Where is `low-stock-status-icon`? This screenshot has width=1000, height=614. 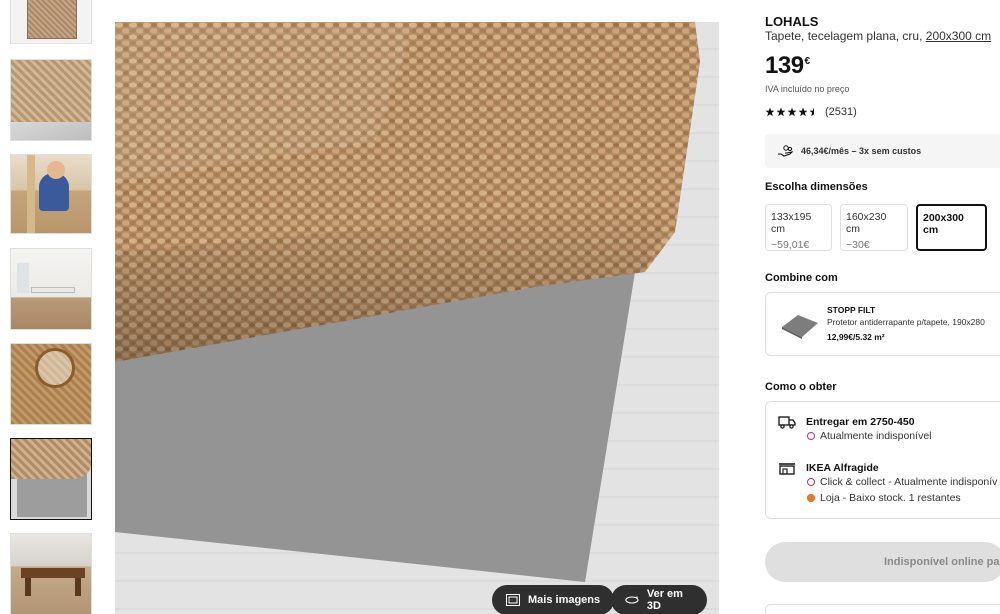
low-stock-status-icon is located at coordinates (811, 498).